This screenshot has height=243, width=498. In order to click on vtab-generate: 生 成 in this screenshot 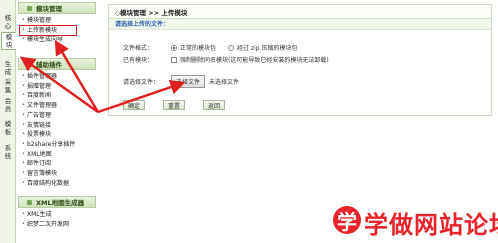, I will do `click(8, 68)`.